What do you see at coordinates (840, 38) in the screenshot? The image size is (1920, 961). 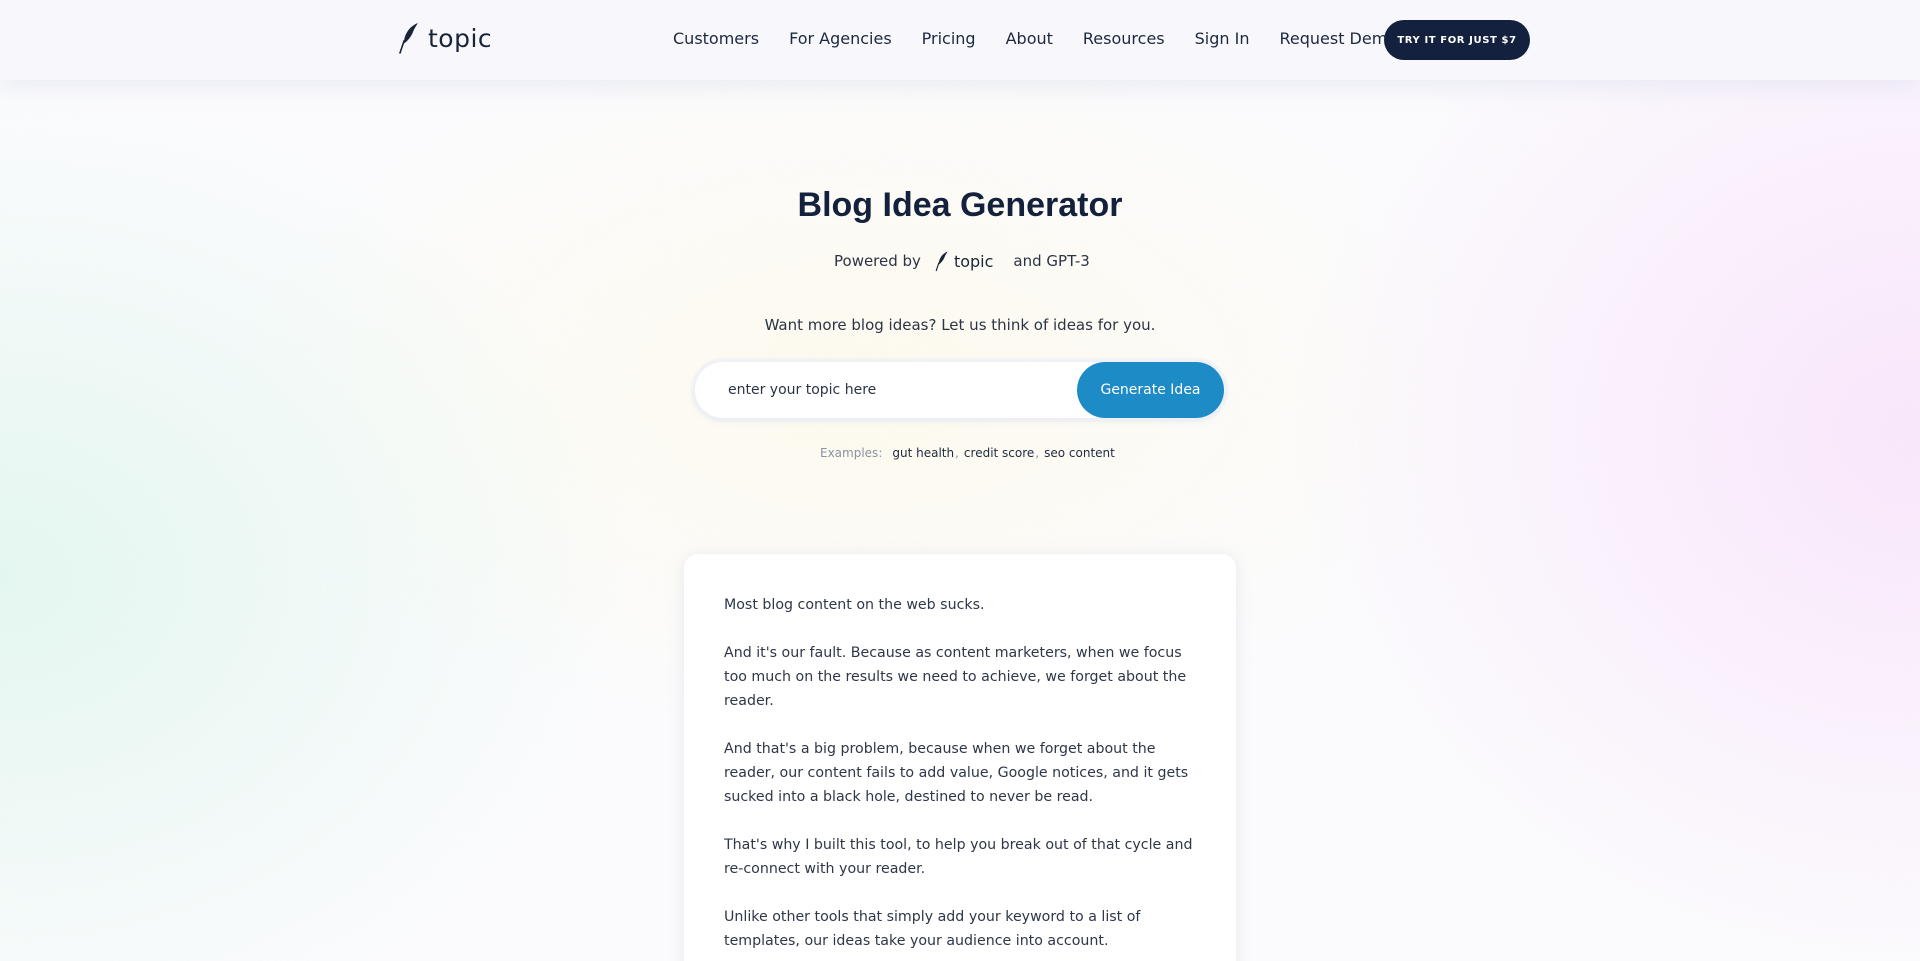 I see `nav-for-agencies: For Agencies` at bounding box center [840, 38].